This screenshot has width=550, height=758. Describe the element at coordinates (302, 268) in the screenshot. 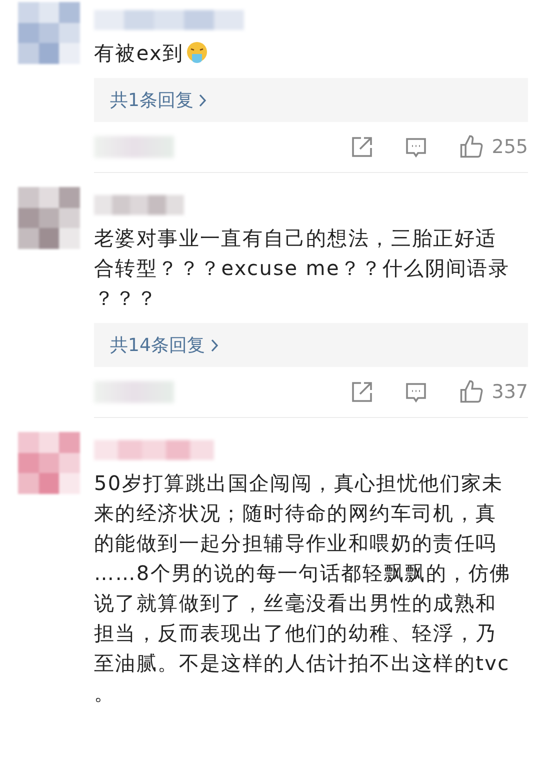

I see `comment-text: 老婆对事业一直有自己的想法，三胎正好适合转型？？？excuse me？？什么阴间语录？？？` at that location.